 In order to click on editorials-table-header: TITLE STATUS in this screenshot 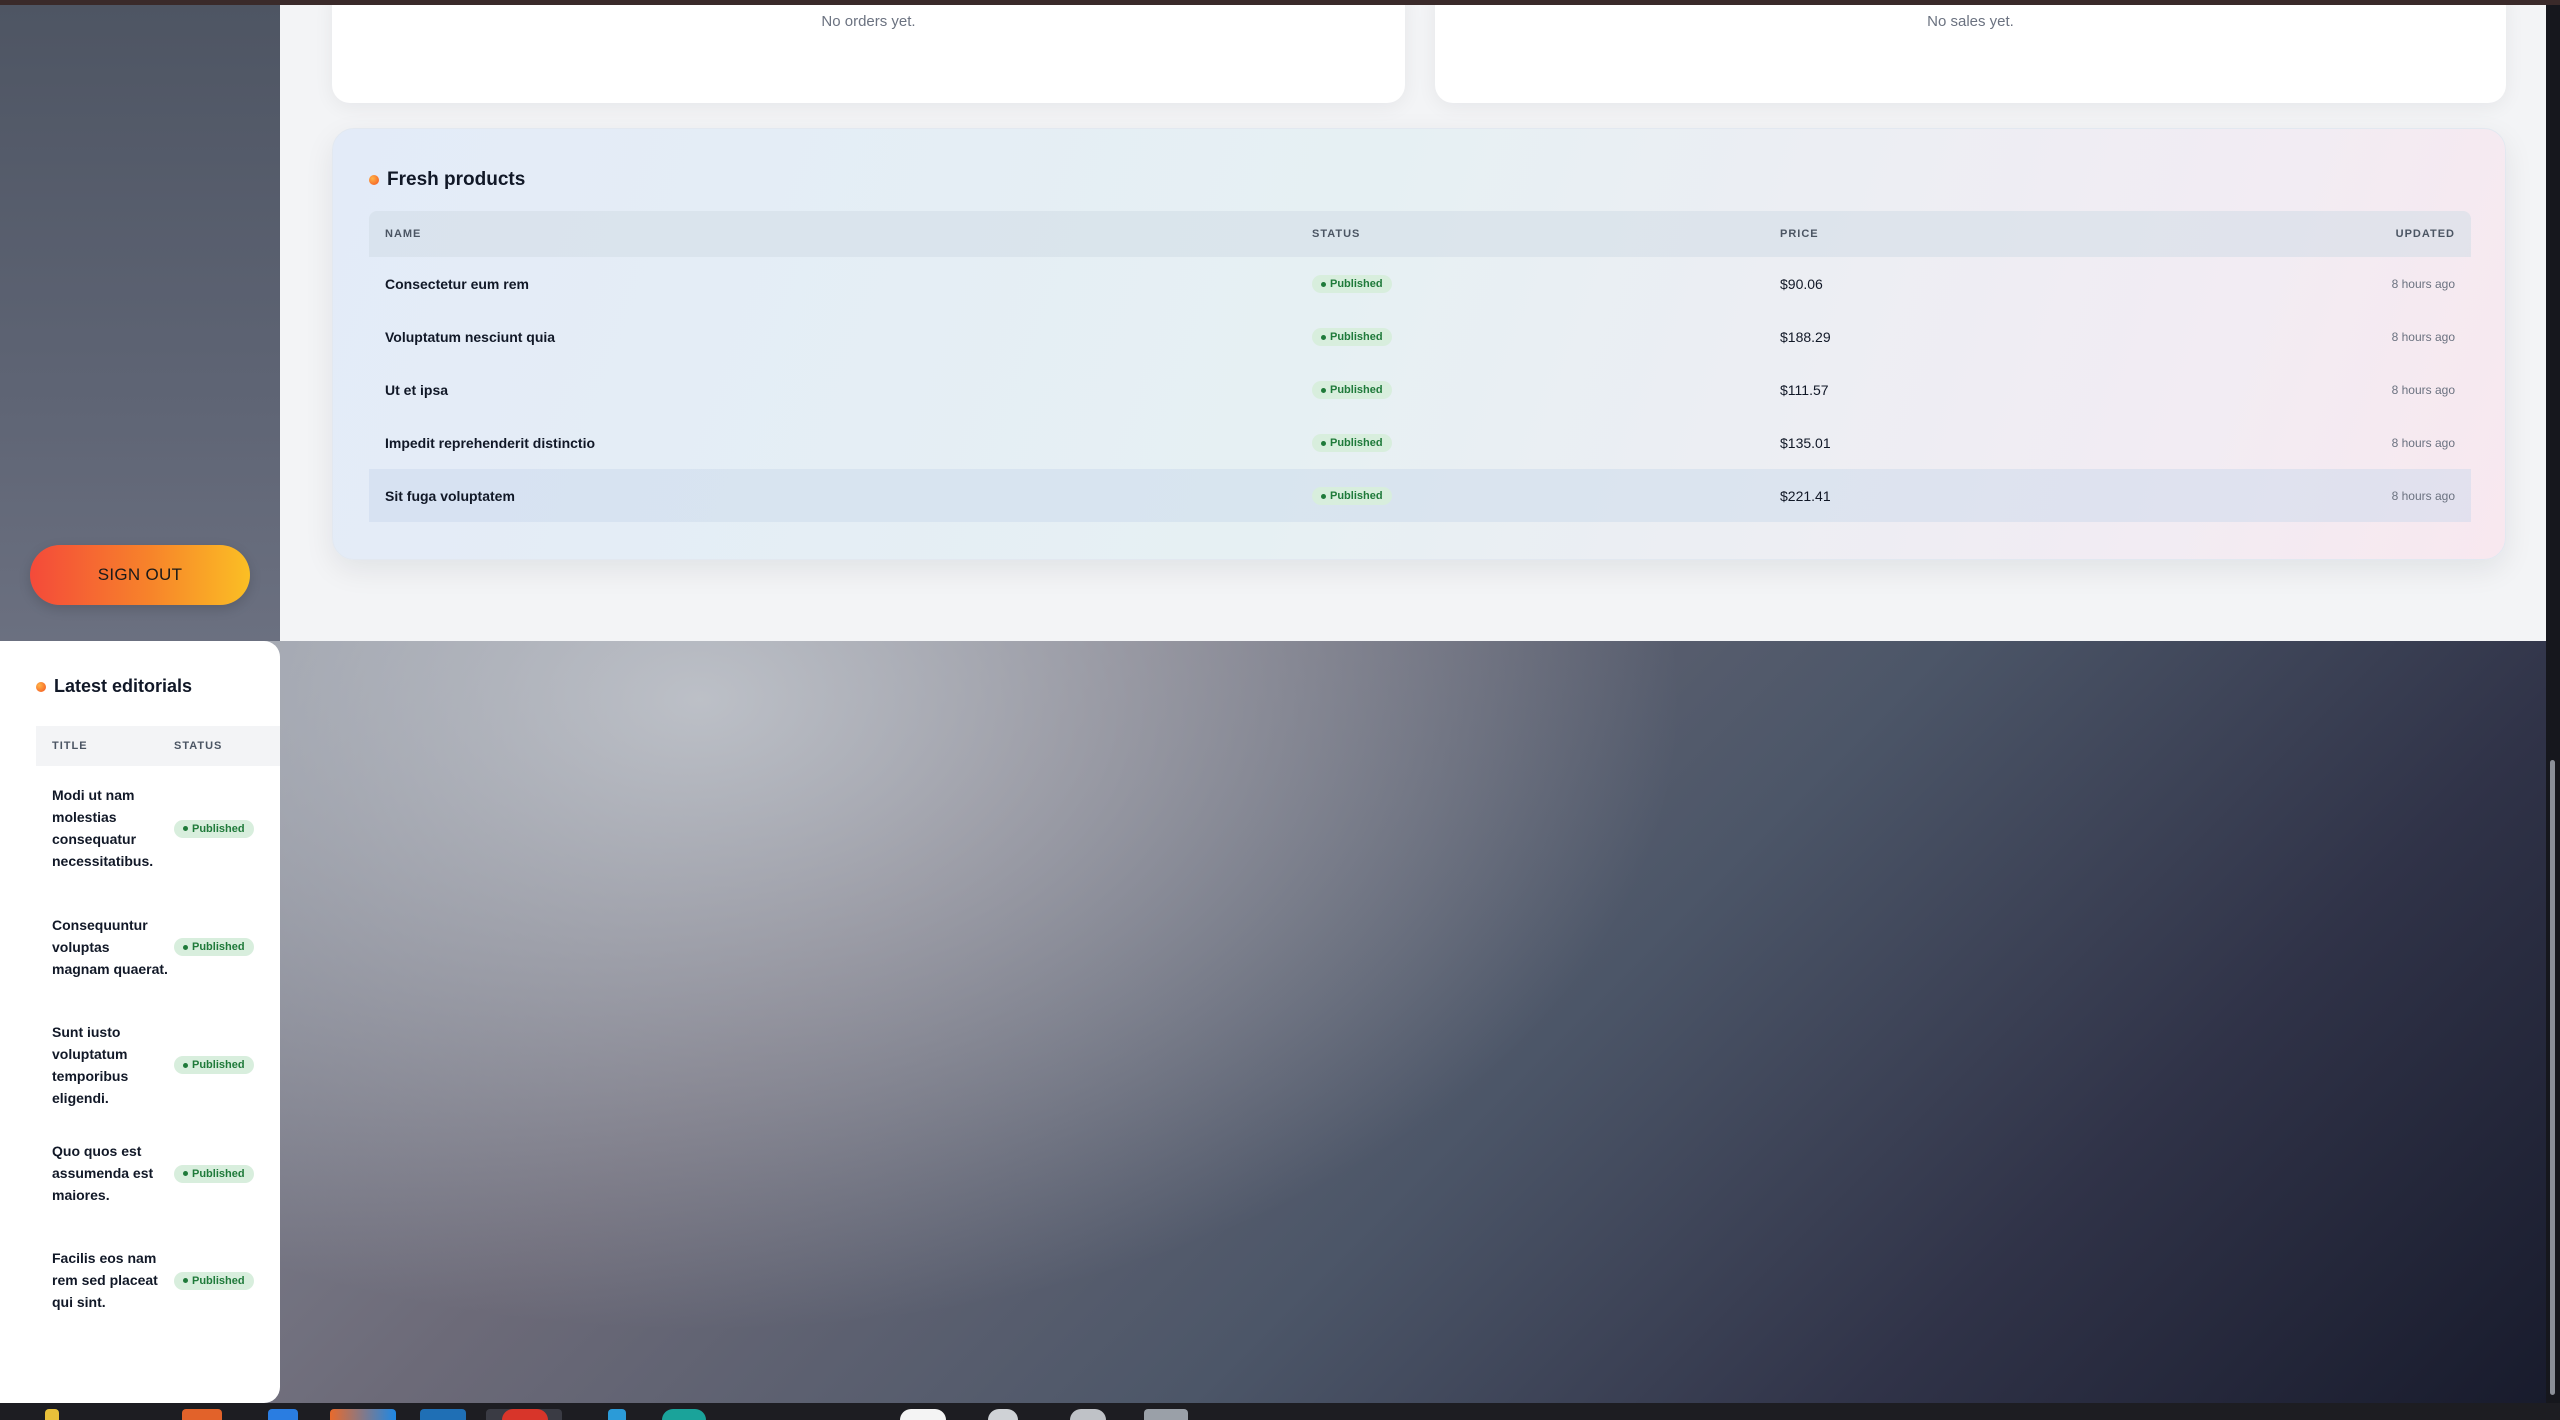, I will do `click(158, 746)`.